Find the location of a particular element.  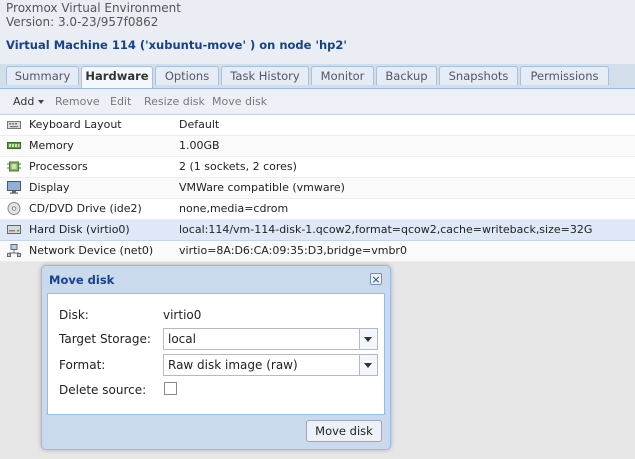

target-storage-value: local is located at coordinates (182, 339).